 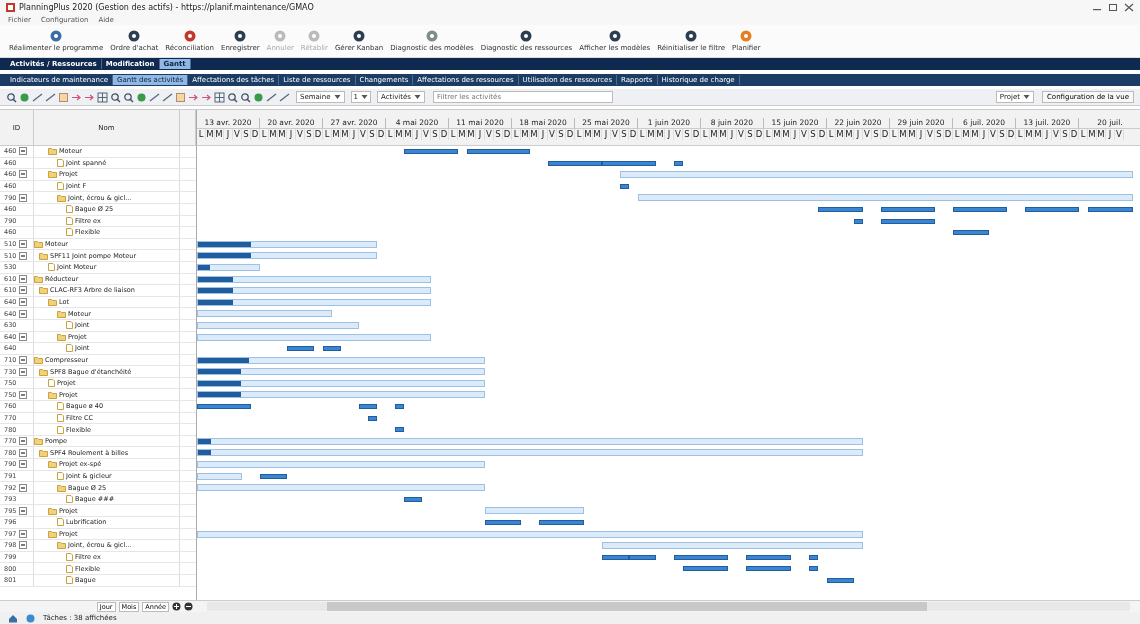 What do you see at coordinates (228, 267) in the screenshot?
I see `summary-bar` at bounding box center [228, 267].